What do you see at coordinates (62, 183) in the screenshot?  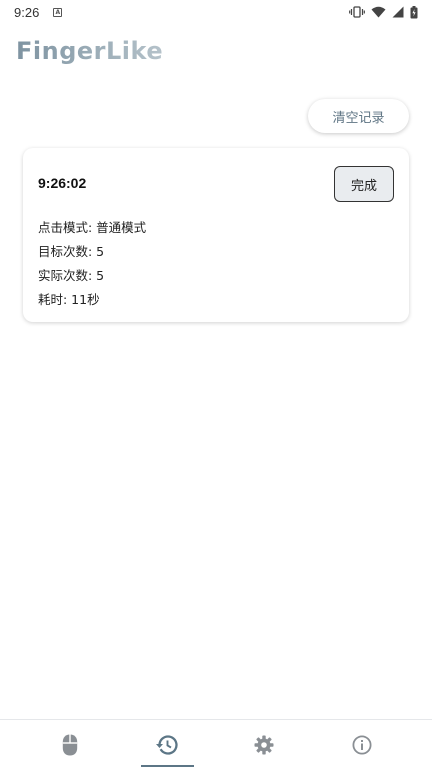 I see `record-time: 9:26:02` at bounding box center [62, 183].